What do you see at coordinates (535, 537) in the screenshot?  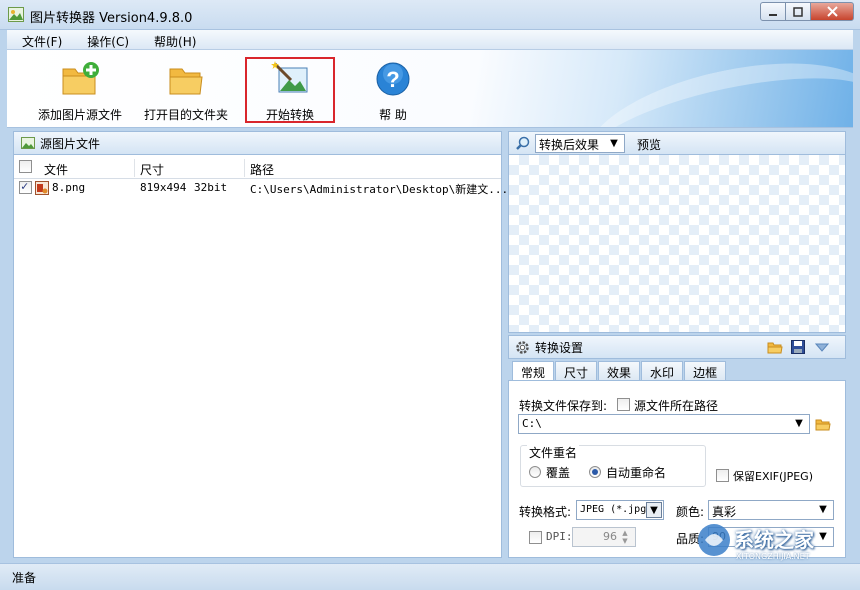 I see `dpi-checkbox` at bounding box center [535, 537].